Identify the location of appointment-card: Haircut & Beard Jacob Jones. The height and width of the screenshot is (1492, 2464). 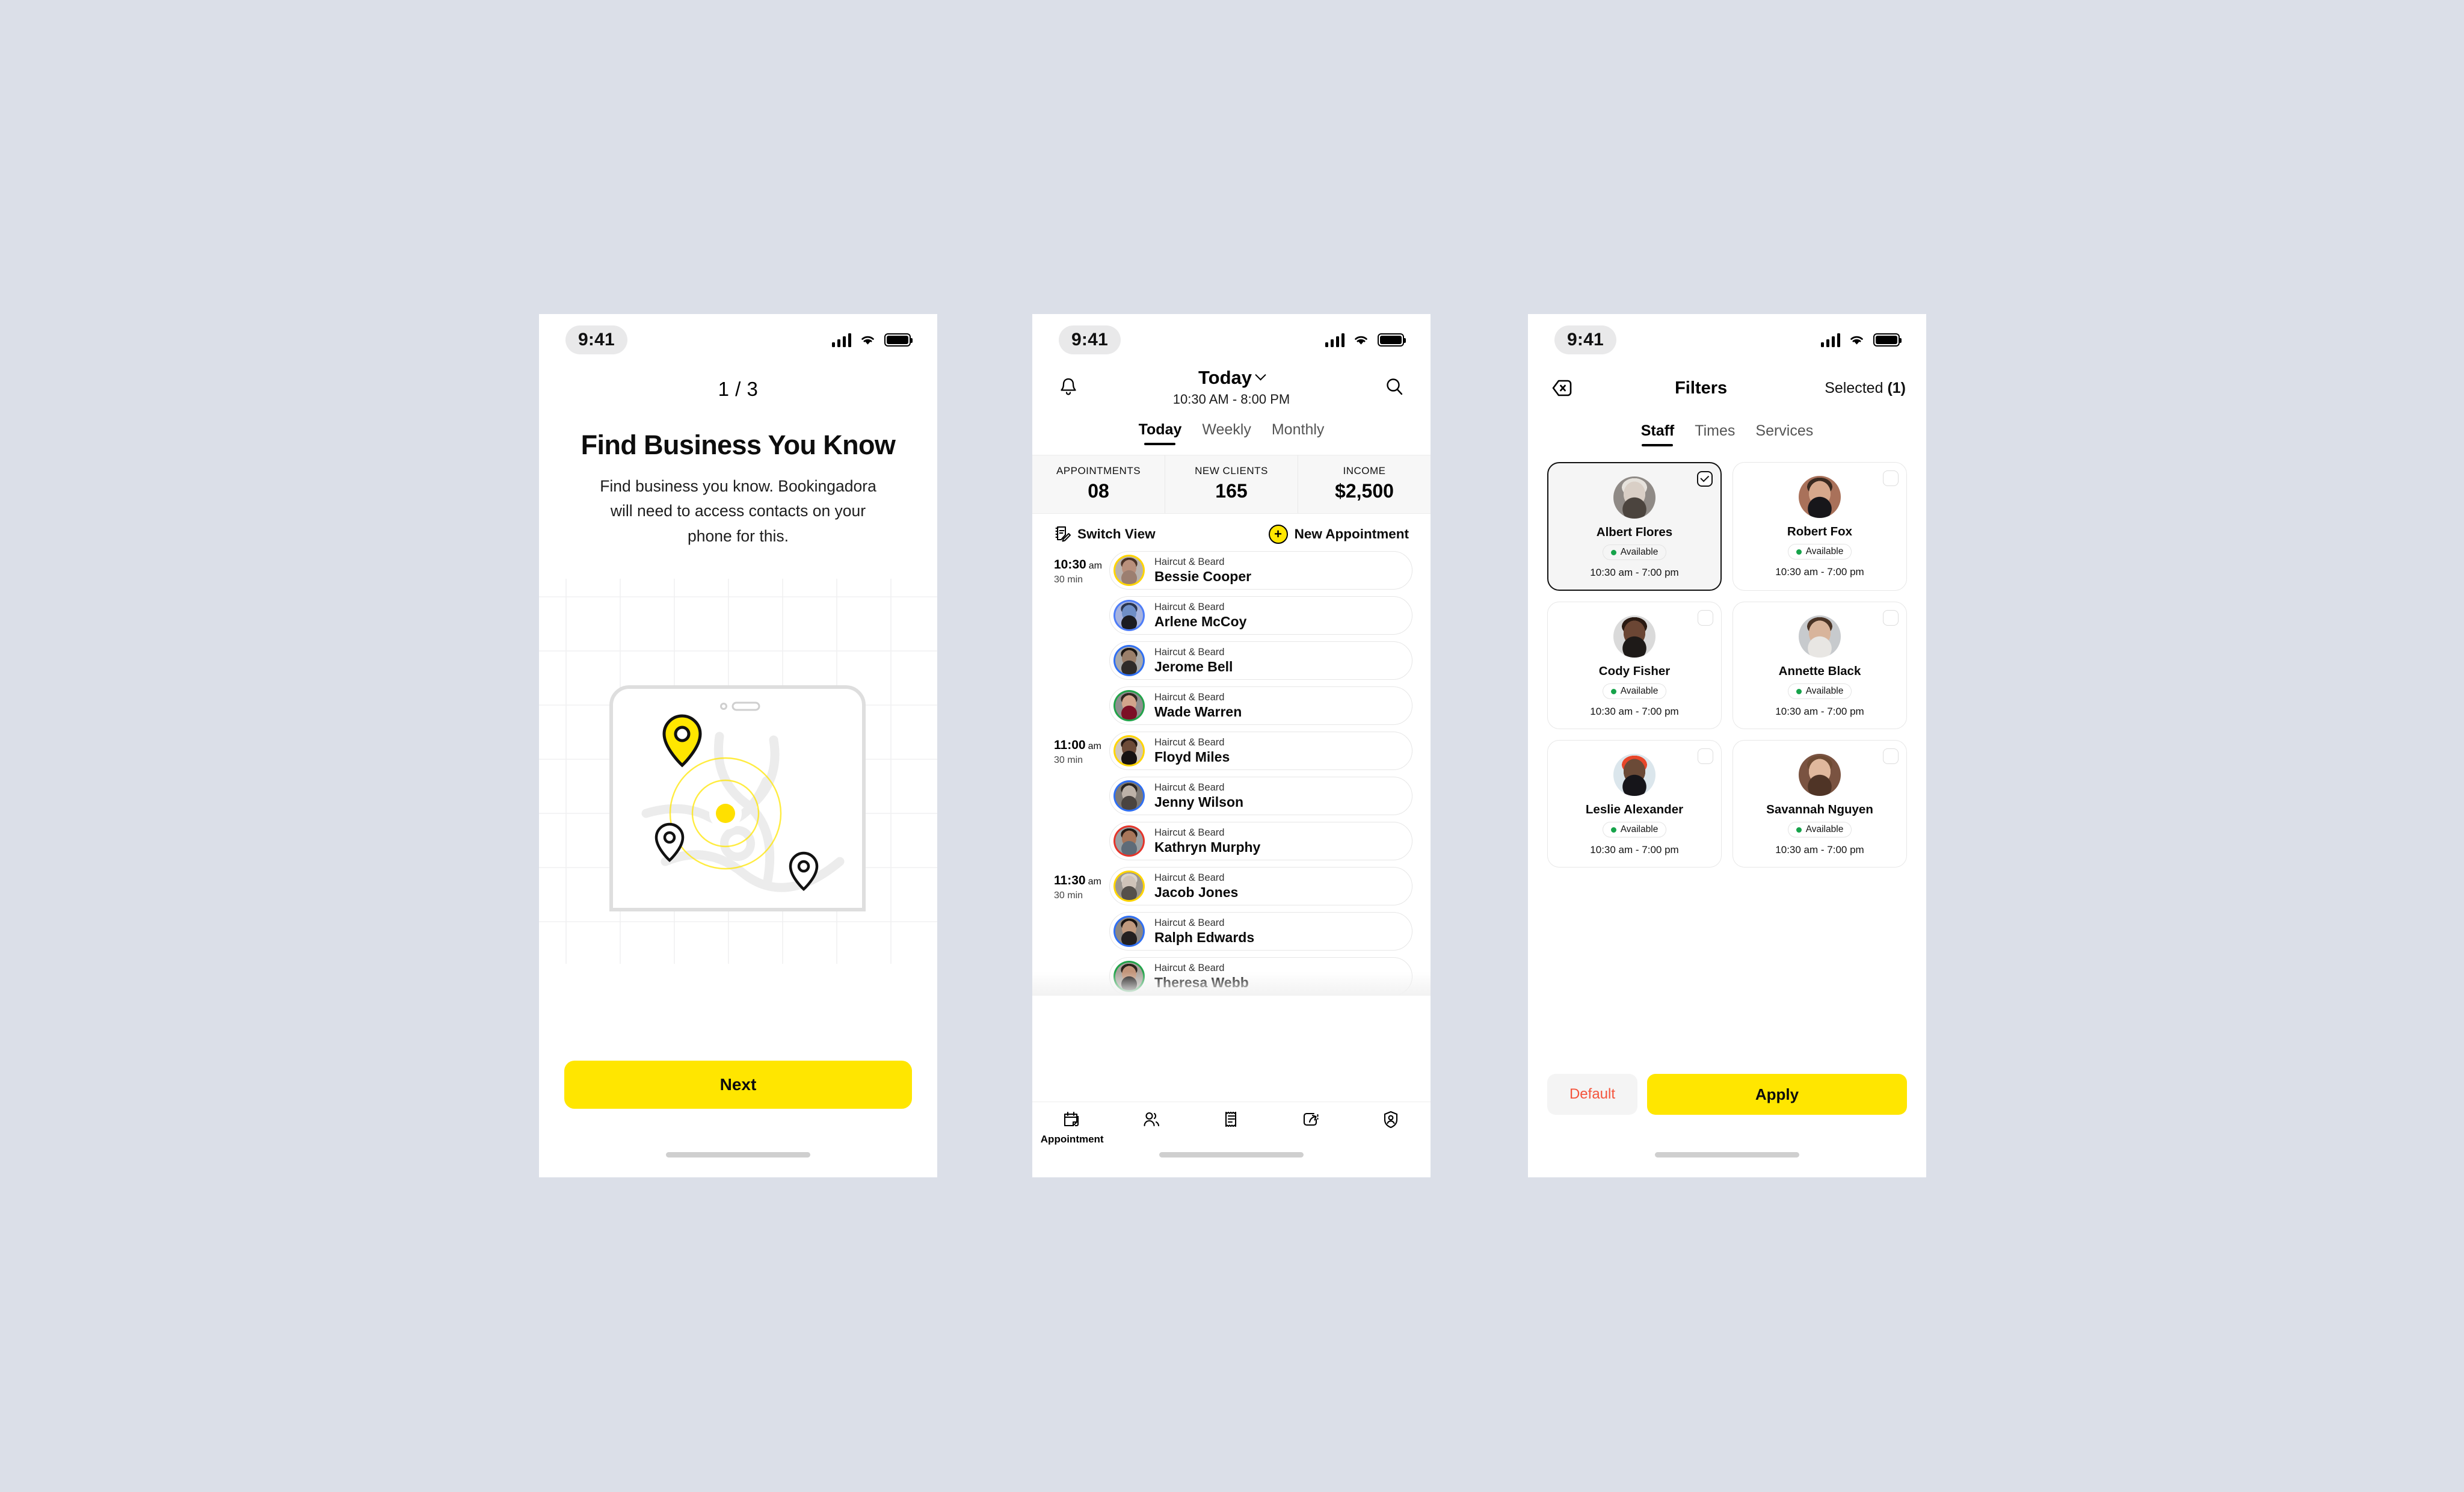
(1261, 886).